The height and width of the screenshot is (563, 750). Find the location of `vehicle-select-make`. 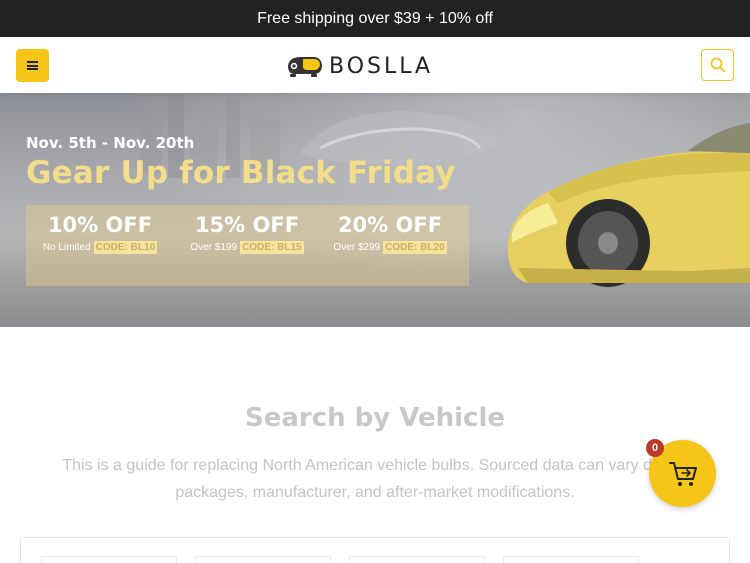

vehicle-select-make is located at coordinates (263, 559).